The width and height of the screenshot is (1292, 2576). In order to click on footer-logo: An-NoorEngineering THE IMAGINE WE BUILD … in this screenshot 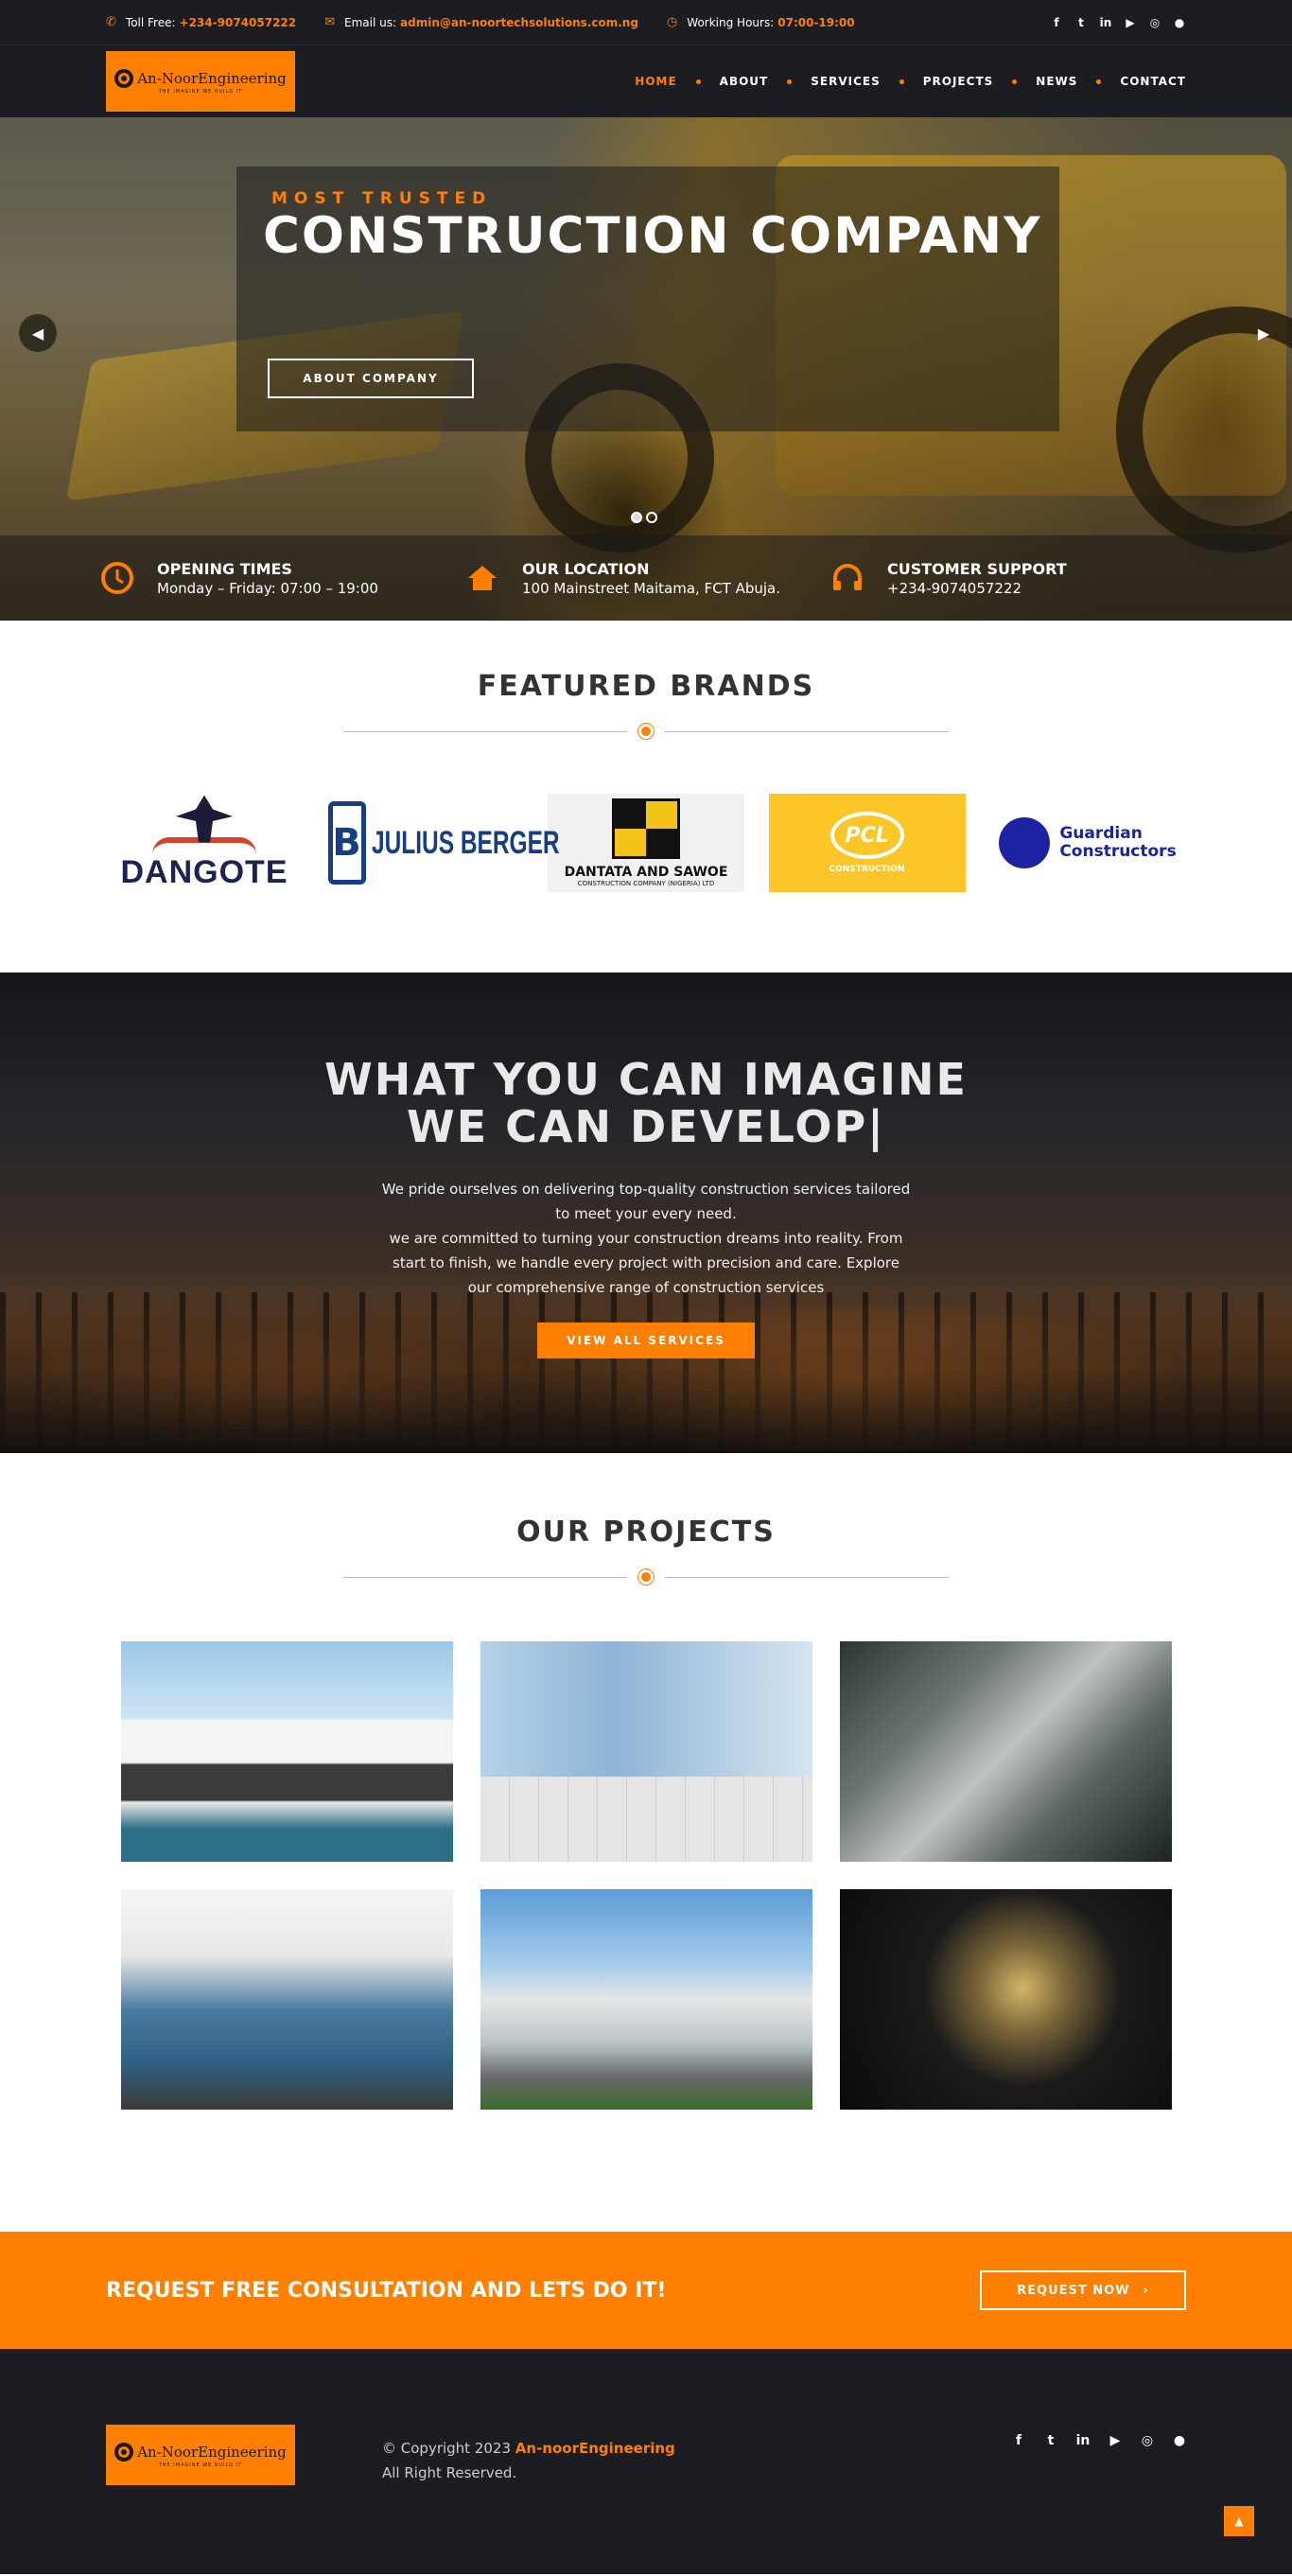, I will do `click(200, 2455)`.